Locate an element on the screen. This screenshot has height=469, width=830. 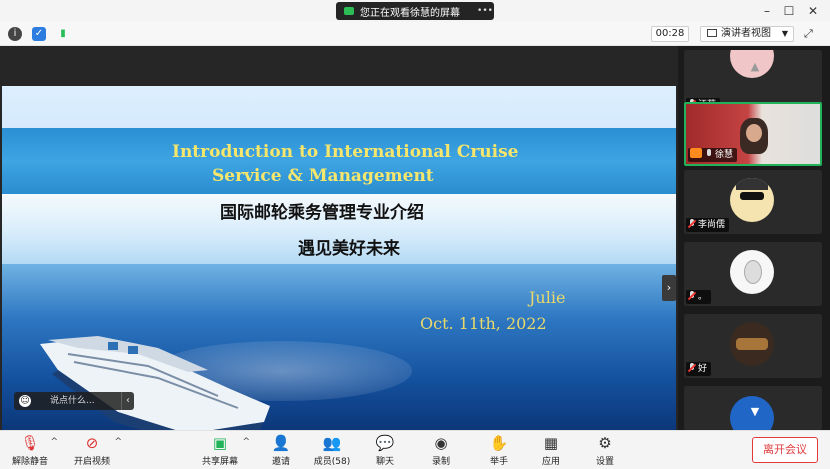
participant-nameplate: 。 is located at coordinates (699, 297).